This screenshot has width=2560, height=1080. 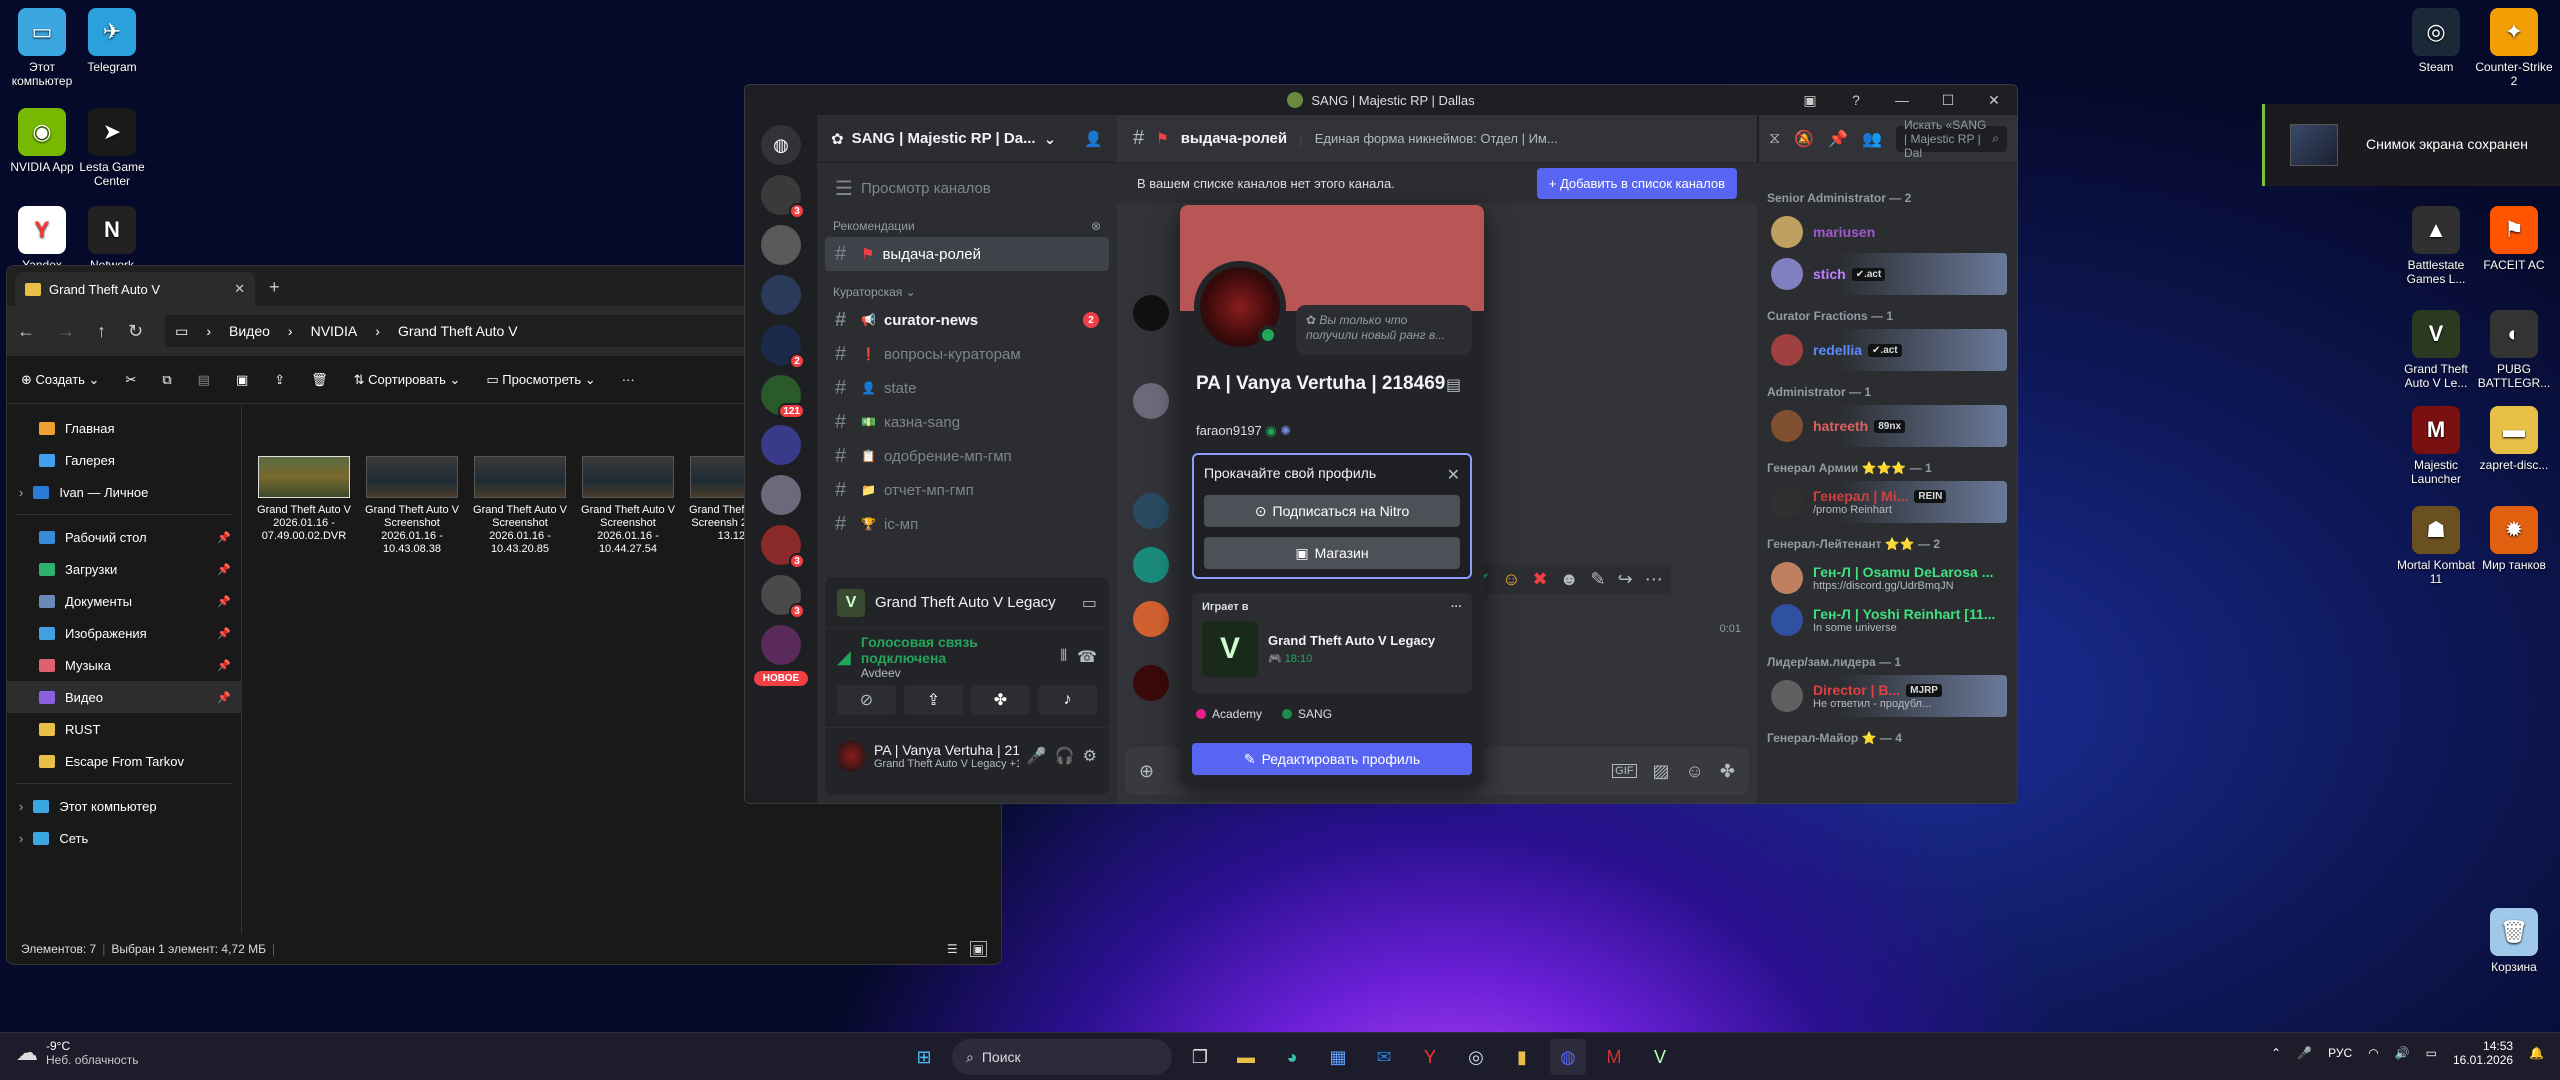 I want to click on gamebar-icon: ▮, so click(x=1522, y=1057).